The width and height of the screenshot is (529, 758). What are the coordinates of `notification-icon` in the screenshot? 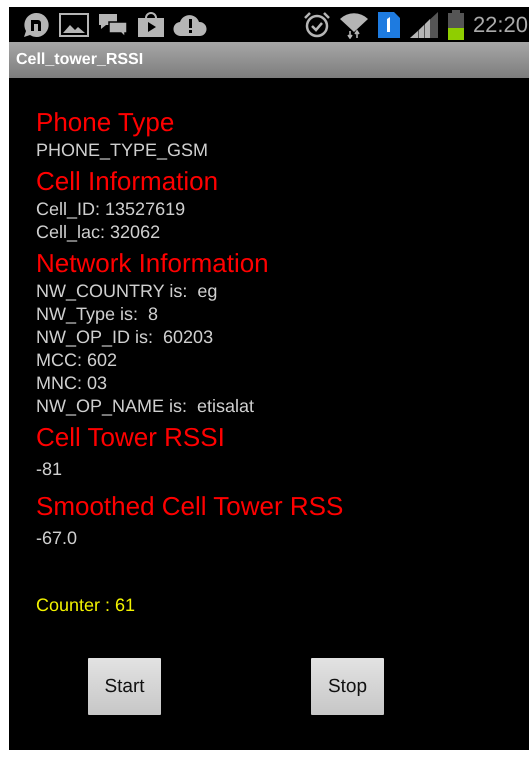 It's located at (36, 25).